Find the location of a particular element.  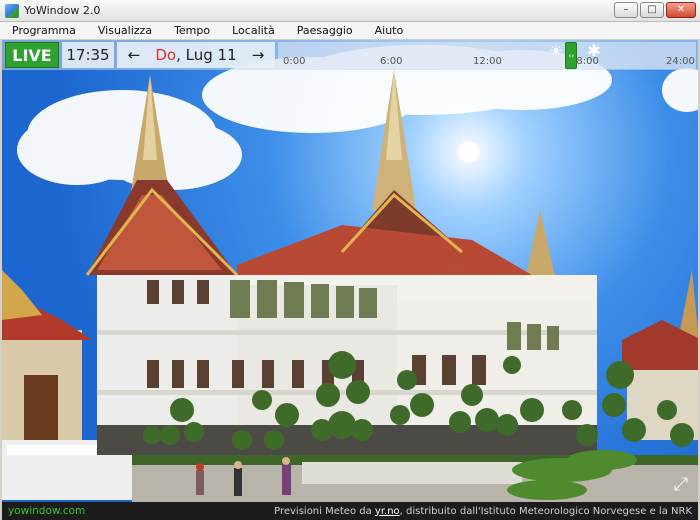

timeline-label: 0:00 is located at coordinates (294, 61).